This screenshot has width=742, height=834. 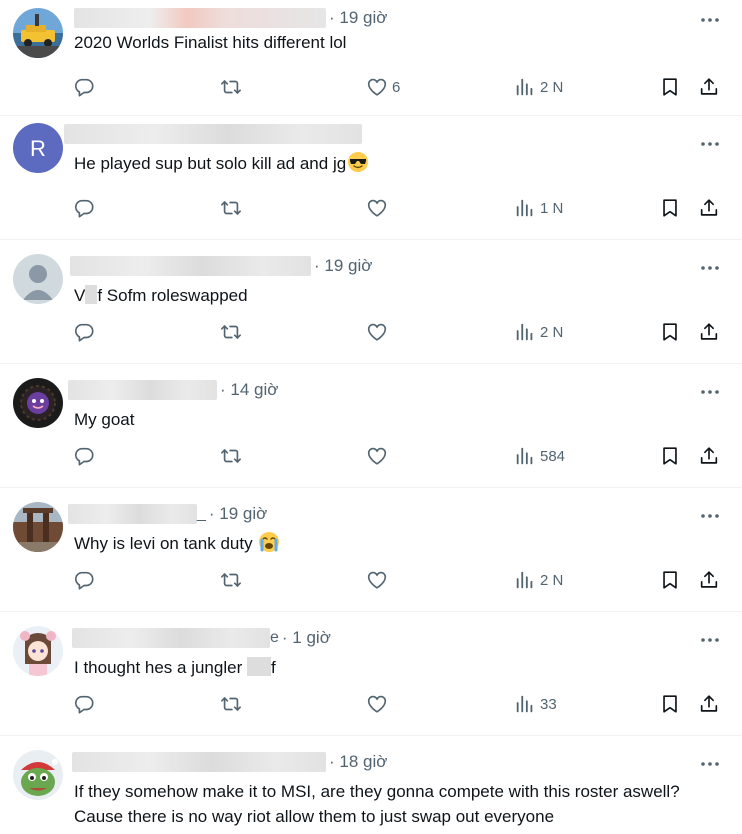 I want to click on user-avatar: R, so click(x=38, y=148).